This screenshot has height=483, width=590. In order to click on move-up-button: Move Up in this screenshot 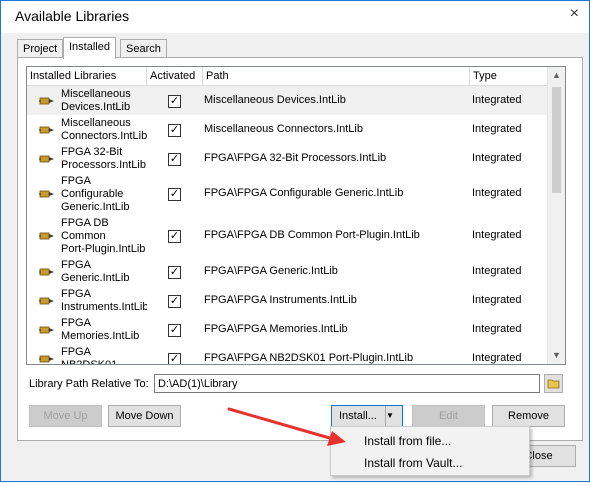, I will do `click(65, 416)`.